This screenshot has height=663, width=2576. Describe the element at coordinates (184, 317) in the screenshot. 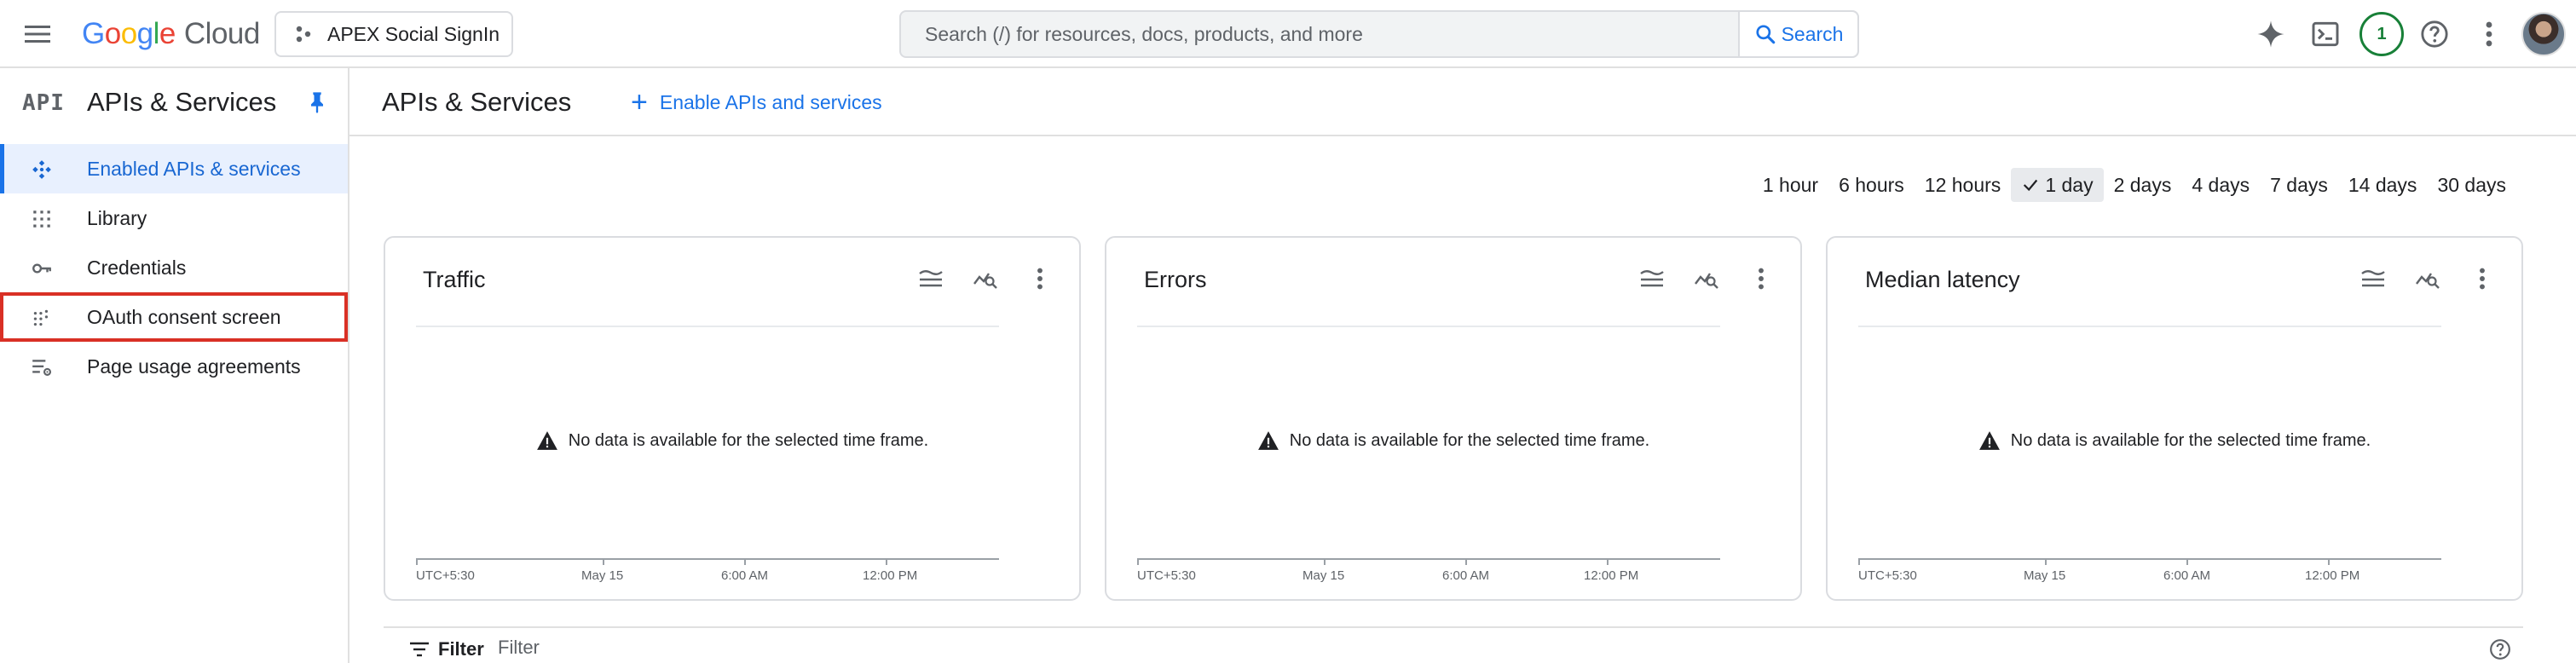

I see `sidebar-item-label: OAuth consent screen` at that location.